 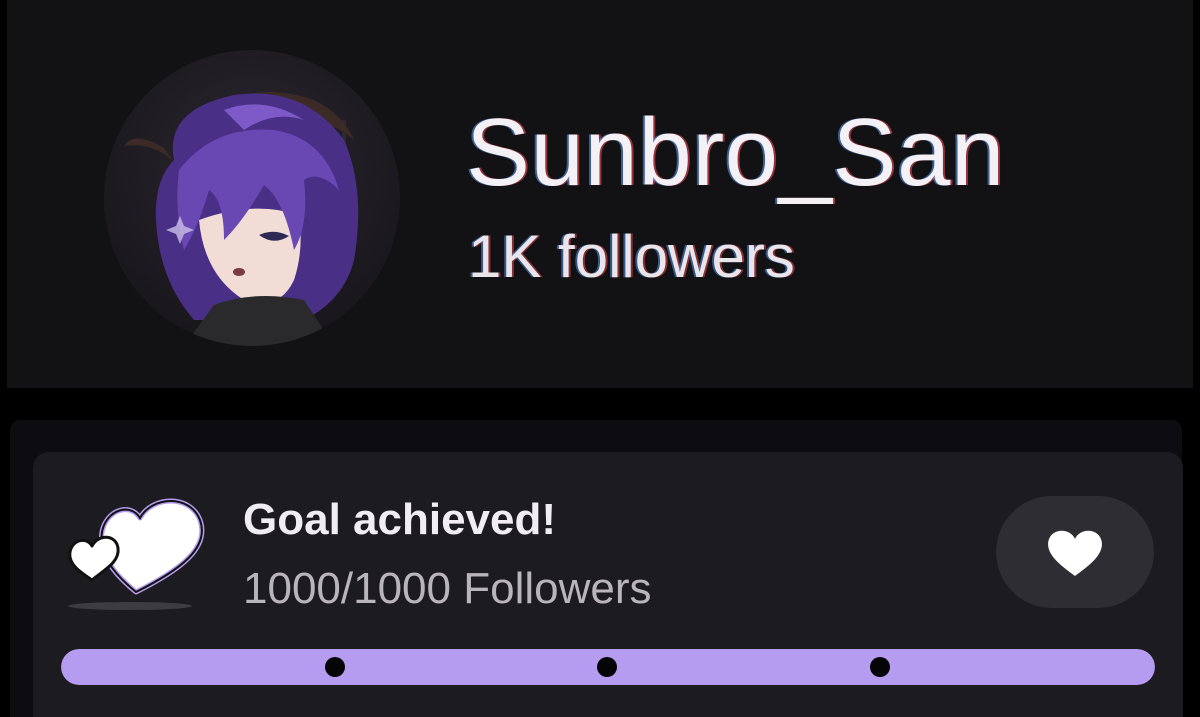 I want to click on follow-button, so click(x=1075, y=552).